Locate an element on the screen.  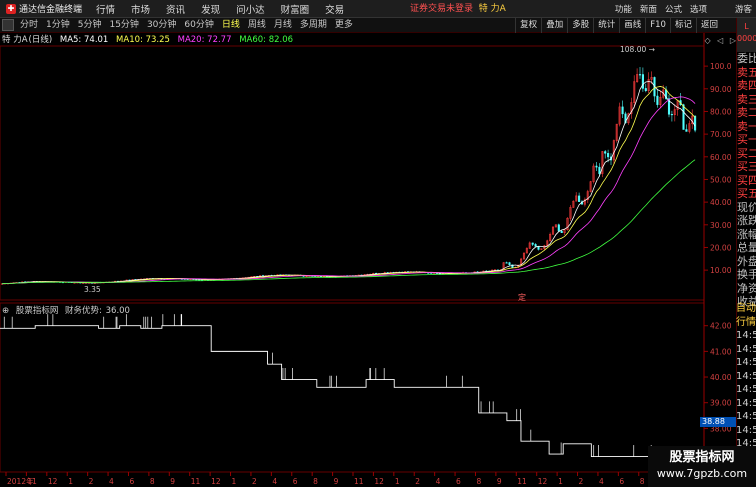
panel-nav: ◇ ◁ ▷ is located at coordinates (721, 40).